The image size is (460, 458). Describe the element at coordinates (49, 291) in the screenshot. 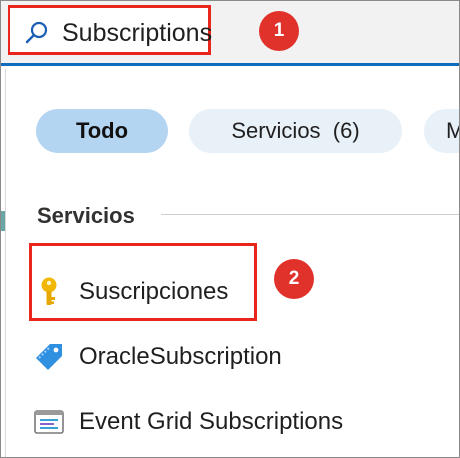

I see `key-icon` at that location.